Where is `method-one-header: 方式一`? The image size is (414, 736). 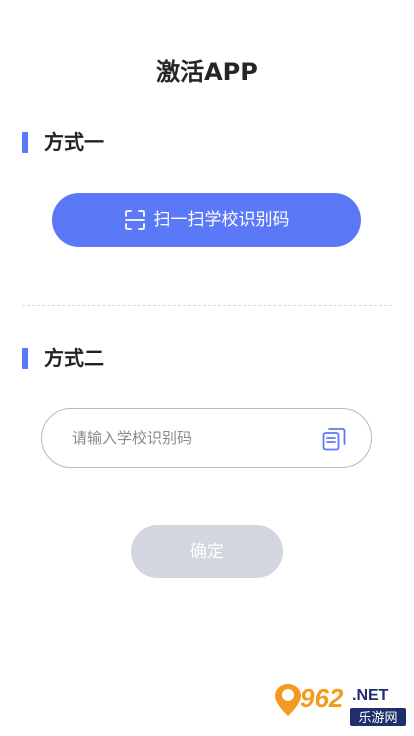
method-one-header: 方式一 is located at coordinates (63, 142).